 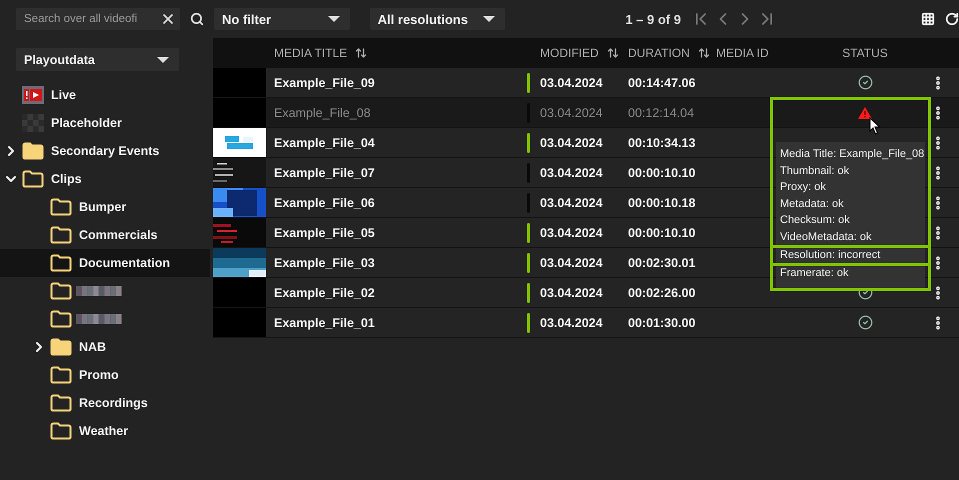 I want to click on tooltip-line: Thumbnail: ok, so click(x=814, y=171).